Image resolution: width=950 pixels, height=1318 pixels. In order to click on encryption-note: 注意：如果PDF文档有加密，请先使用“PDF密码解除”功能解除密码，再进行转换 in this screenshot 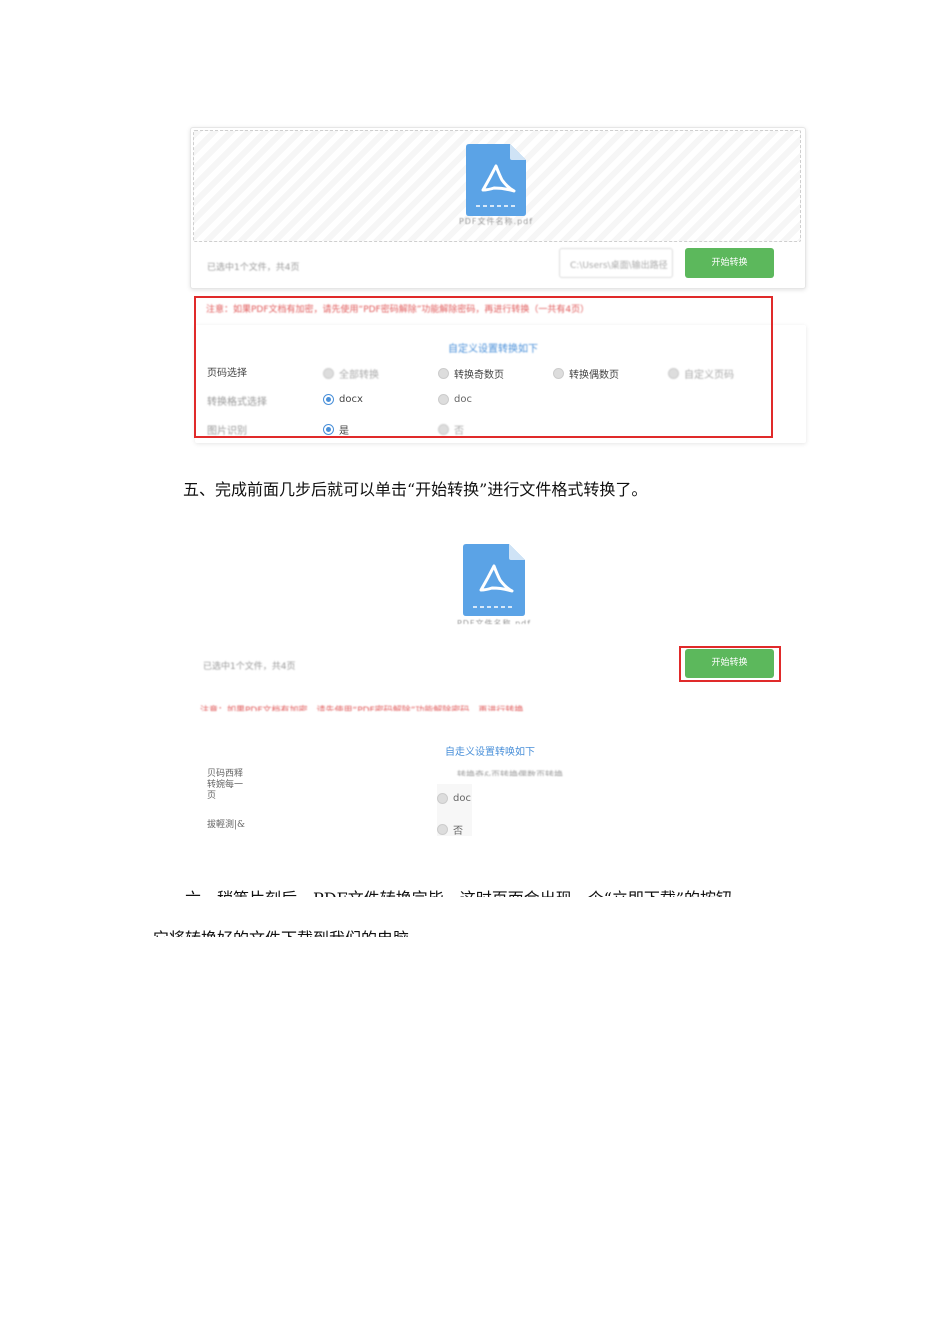, I will do `click(362, 708)`.